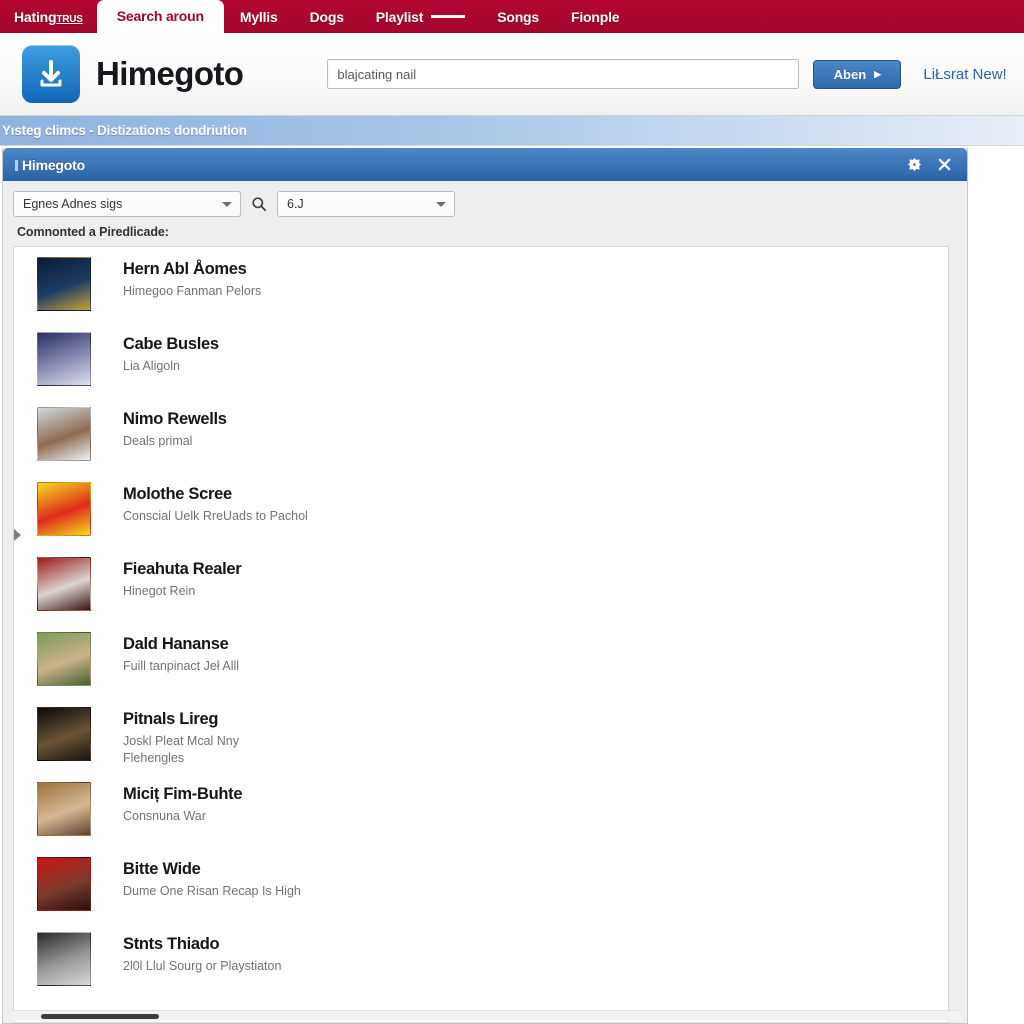 The height and width of the screenshot is (1024, 1024). I want to click on list-item-title: Miciț Fim-Buhte, so click(183, 794).